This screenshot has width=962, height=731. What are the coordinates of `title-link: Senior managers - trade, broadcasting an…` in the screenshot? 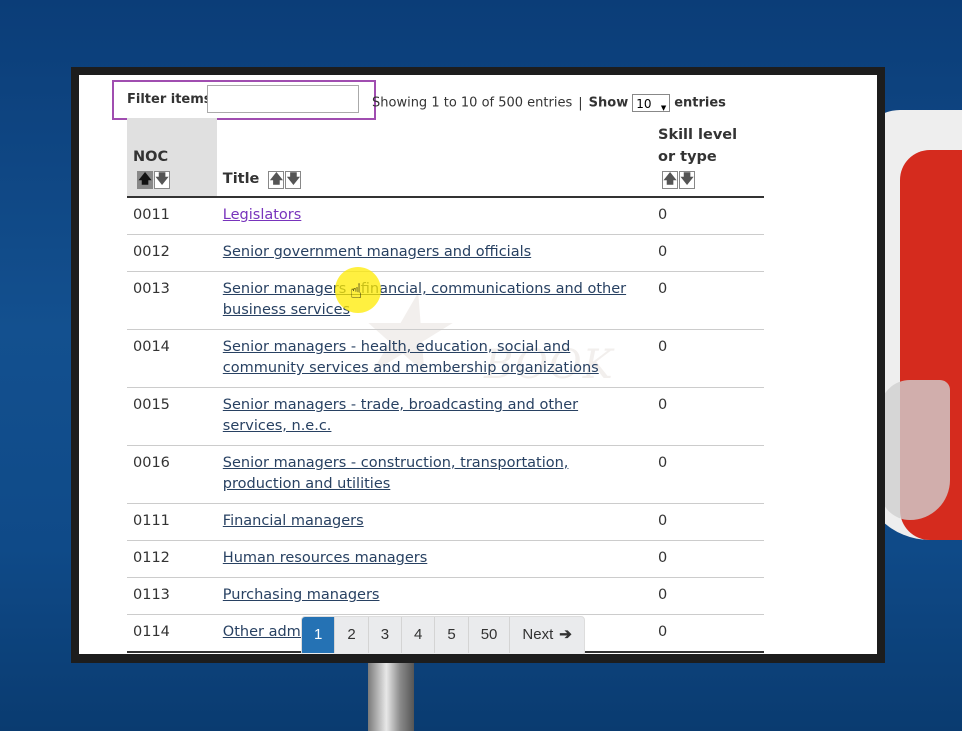 It's located at (400, 415).